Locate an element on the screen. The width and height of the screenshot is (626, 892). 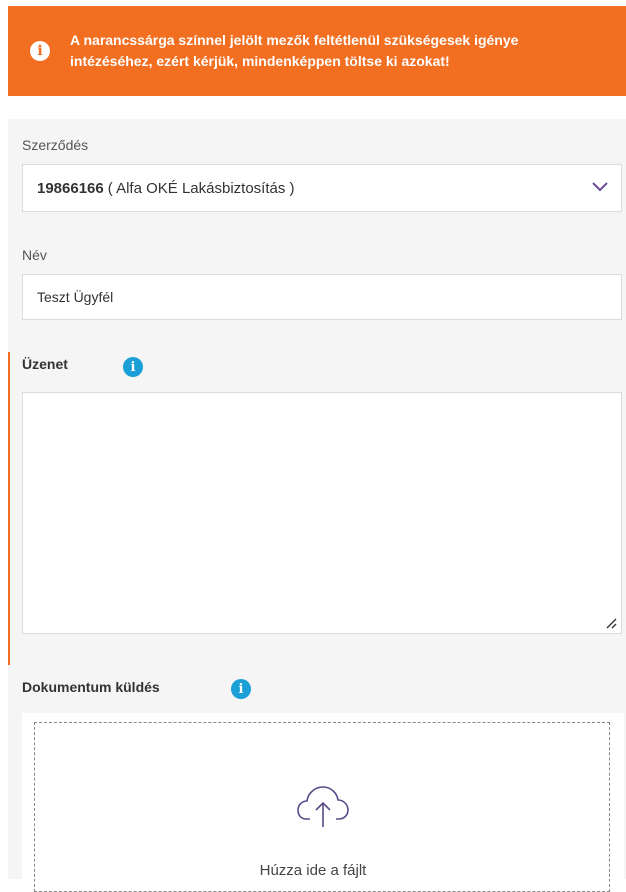
name-label: Név is located at coordinates (34, 255).